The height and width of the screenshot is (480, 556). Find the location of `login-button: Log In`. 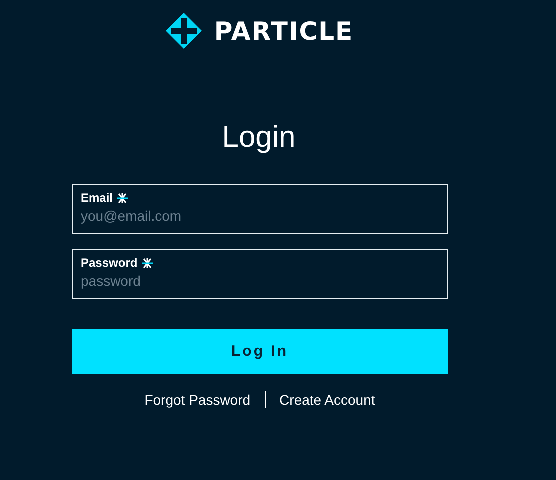

login-button: Log In is located at coordinates (260, 351).